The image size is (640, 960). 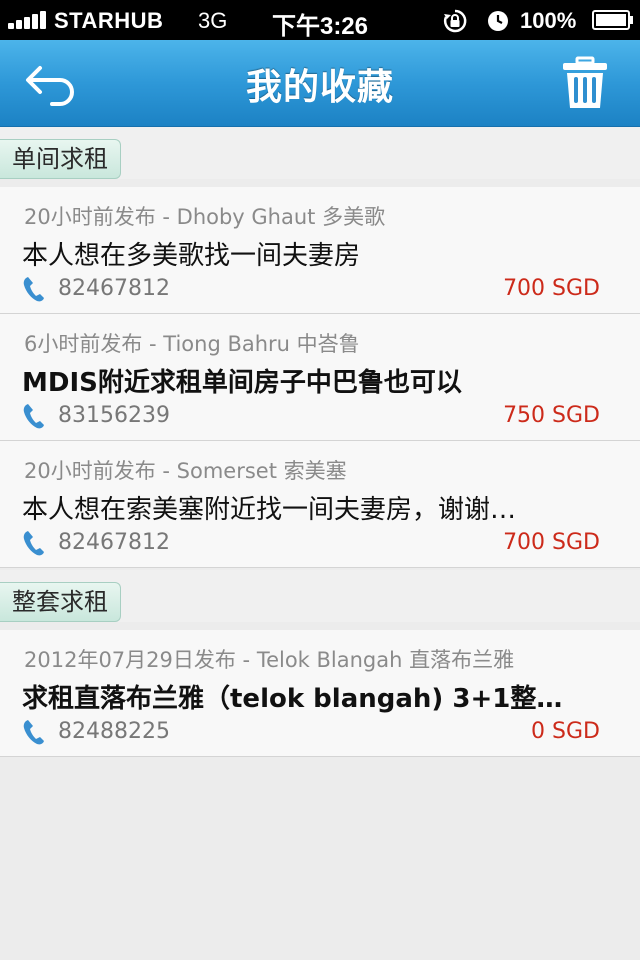 What do you see at coordinates (60, 602) in the screenshot?
I see `section-label: 整套求租` at bounding box center [60, 602].